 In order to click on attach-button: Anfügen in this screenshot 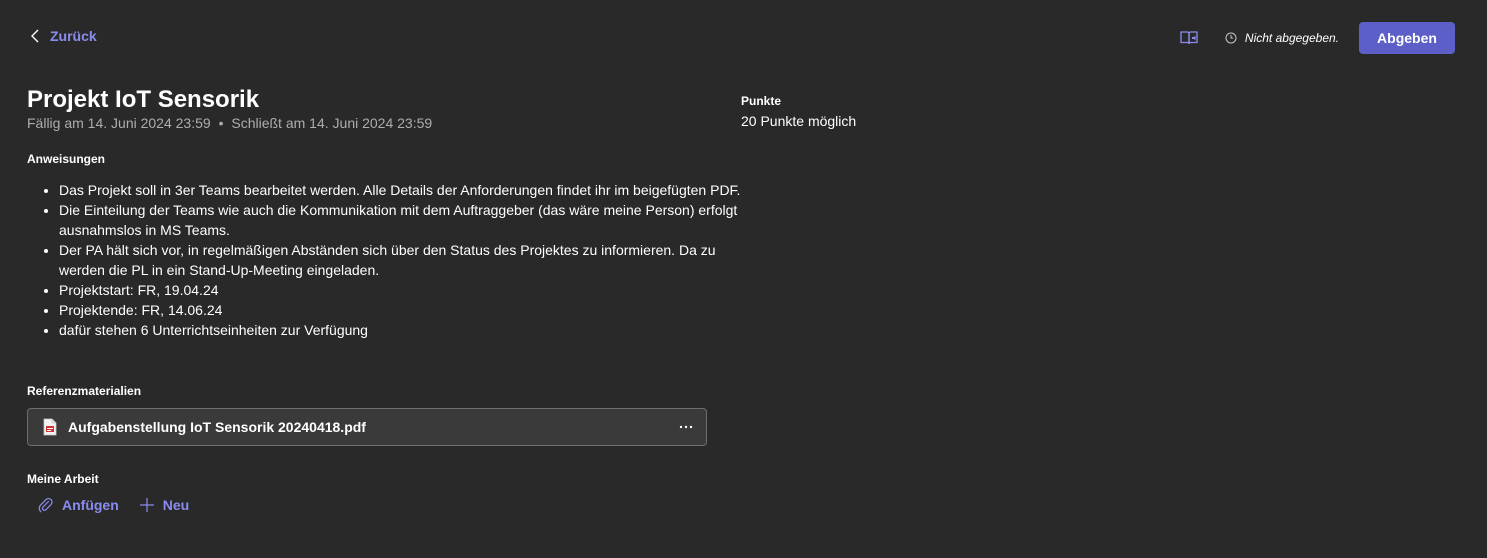, I will do `click(78, 505)`.